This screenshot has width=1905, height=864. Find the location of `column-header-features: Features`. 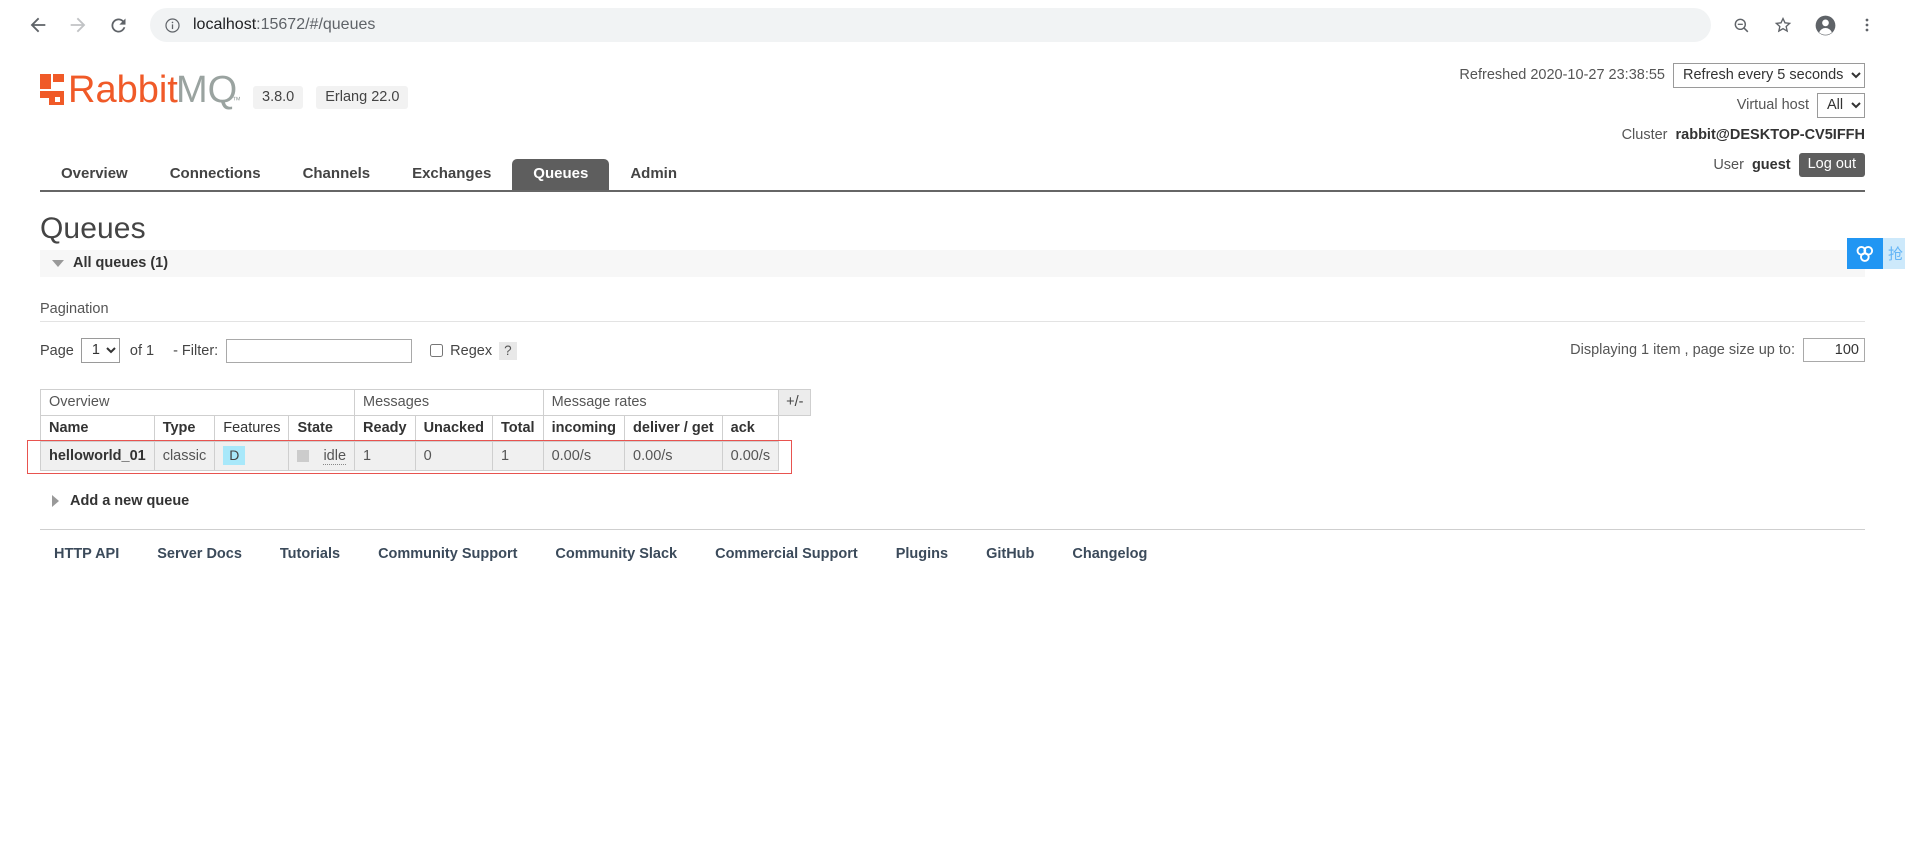

column-header-features: Features is located at coordinates (252, 428).